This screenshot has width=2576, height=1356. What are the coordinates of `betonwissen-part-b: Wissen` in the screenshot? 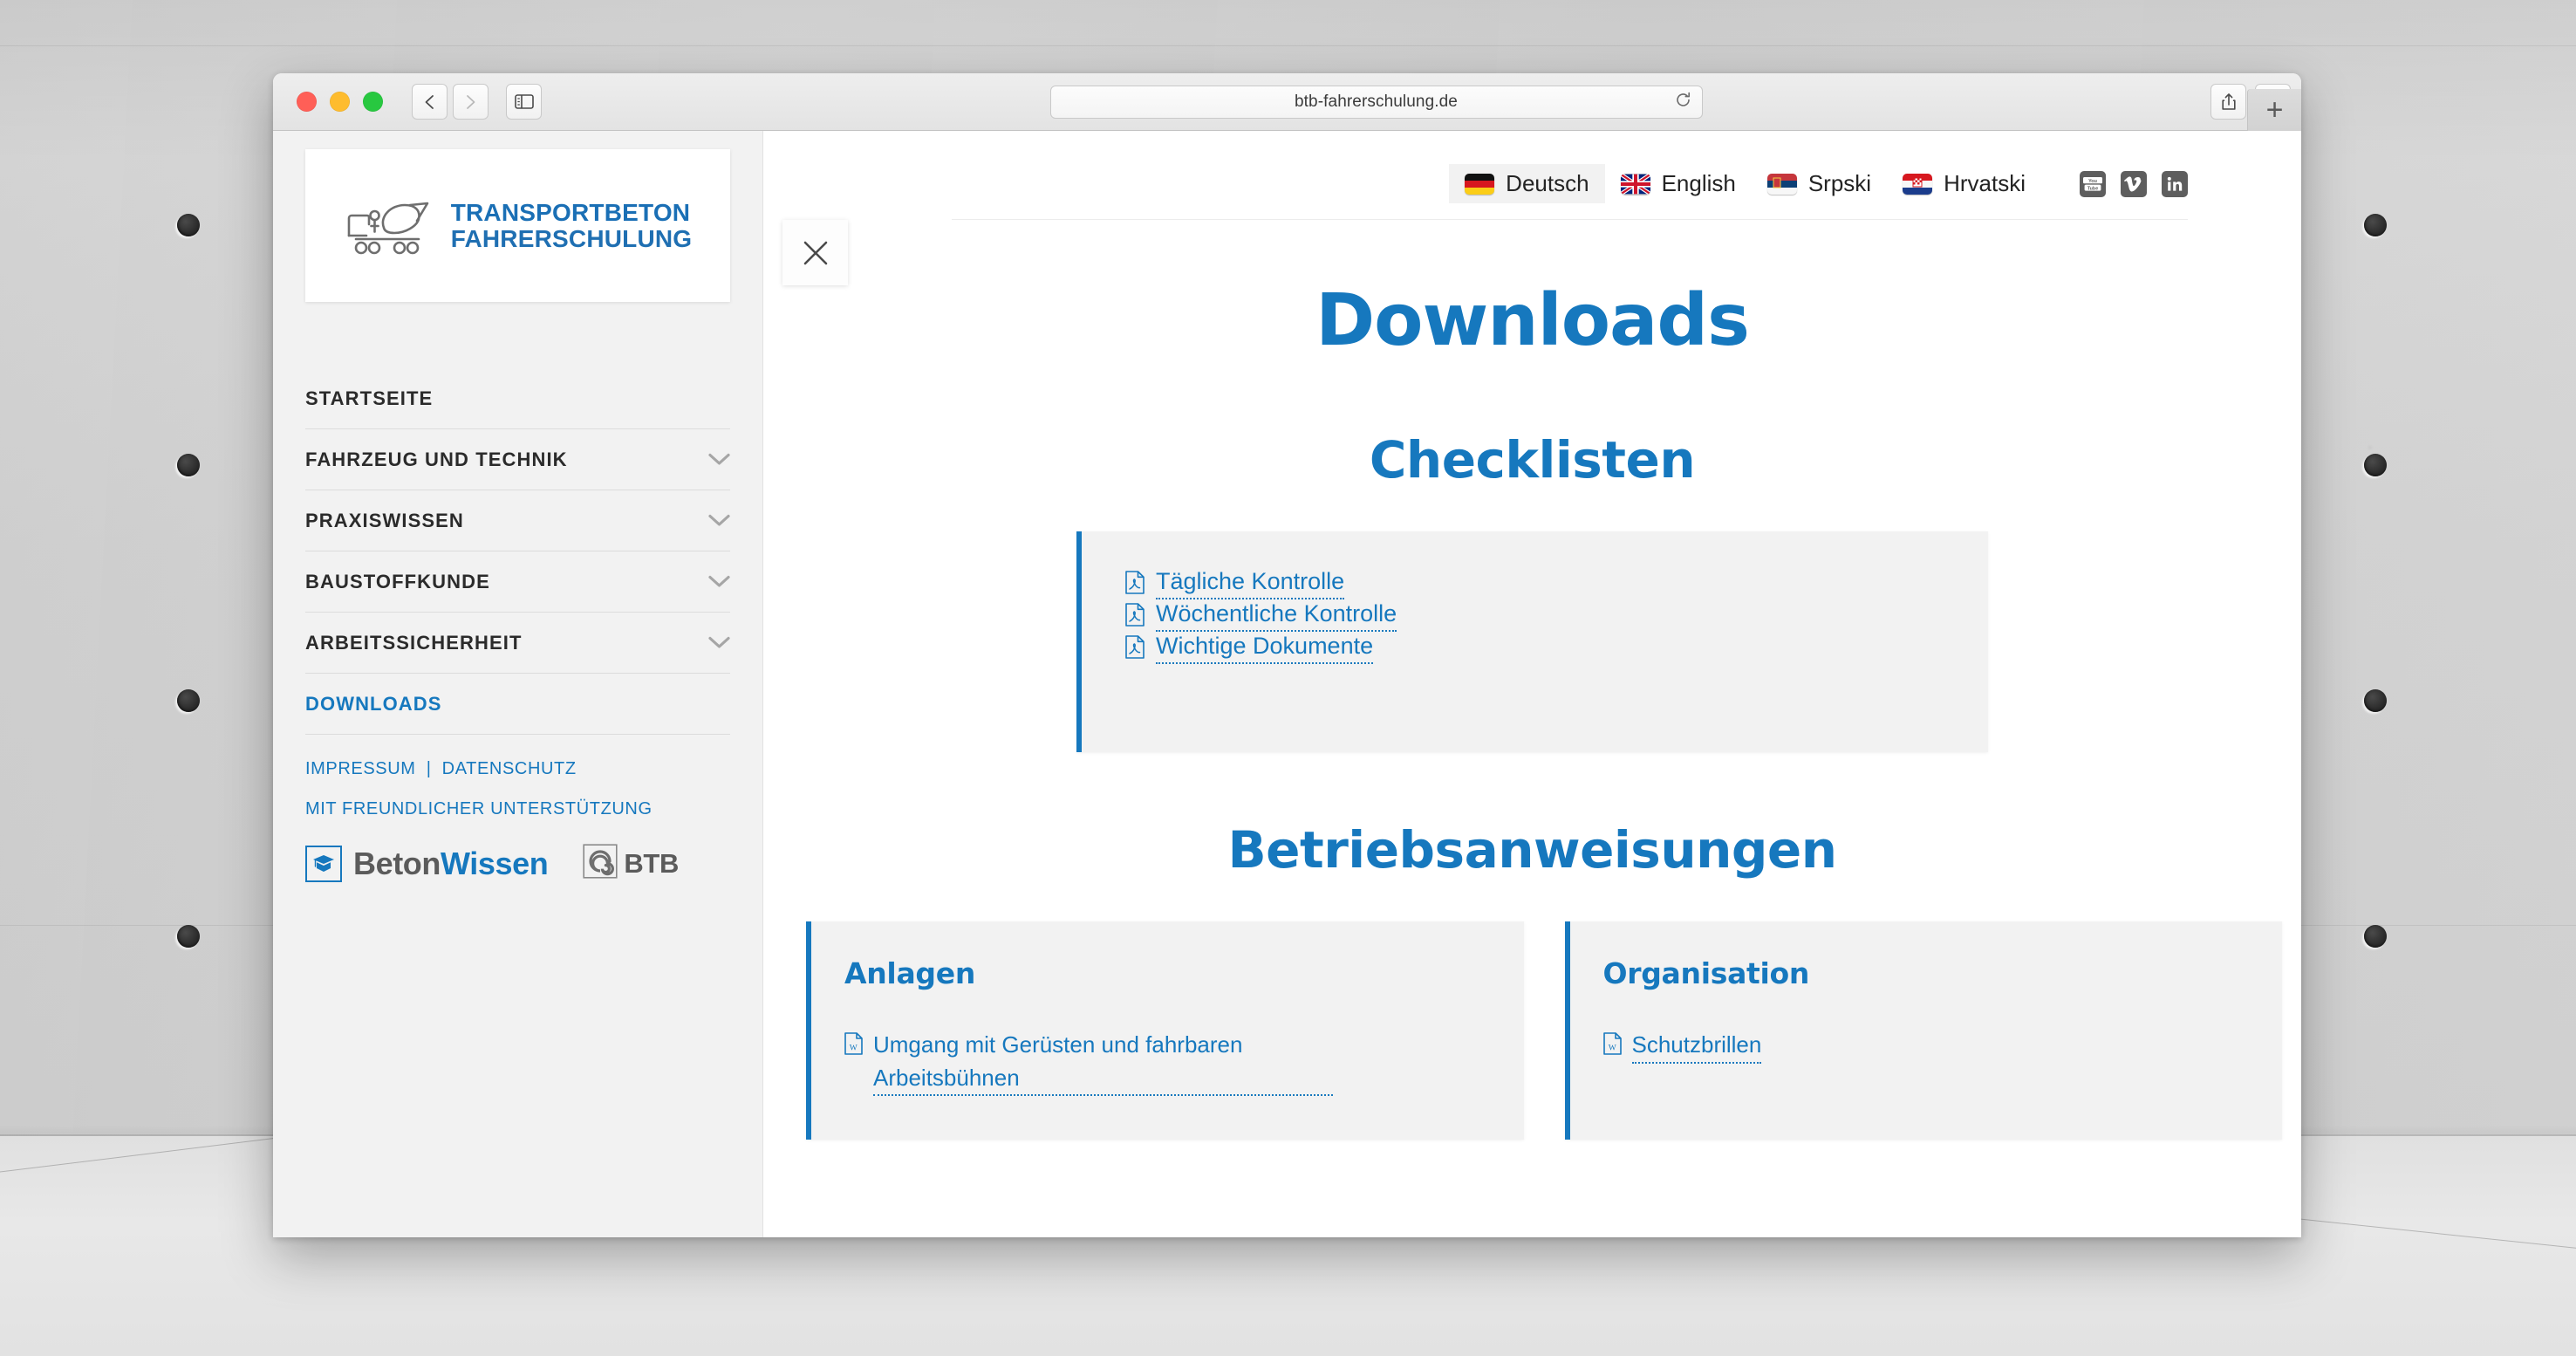 It's located at (495, 863).